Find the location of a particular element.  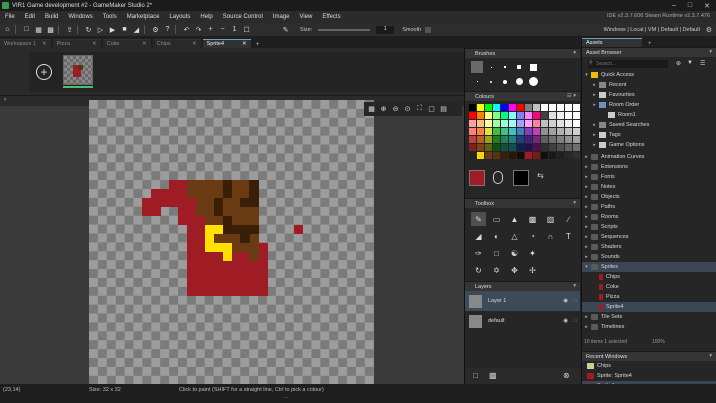

settings-icon: ⚙ is located at coordinates (155, 29).